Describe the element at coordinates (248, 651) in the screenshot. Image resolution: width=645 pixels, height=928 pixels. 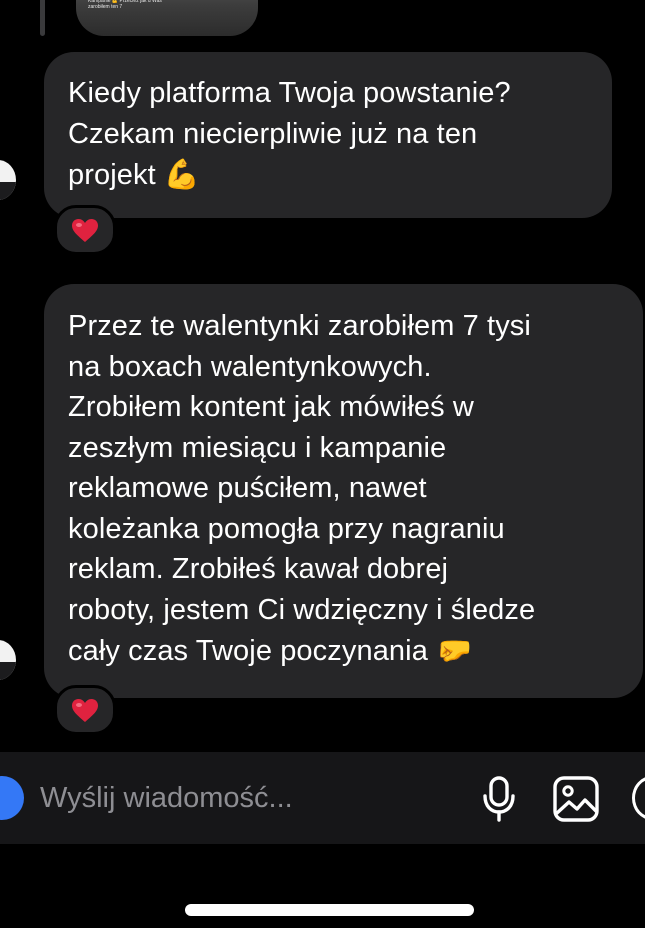
I see `message-text-line: cały czas Twoje poczynania` at that location.